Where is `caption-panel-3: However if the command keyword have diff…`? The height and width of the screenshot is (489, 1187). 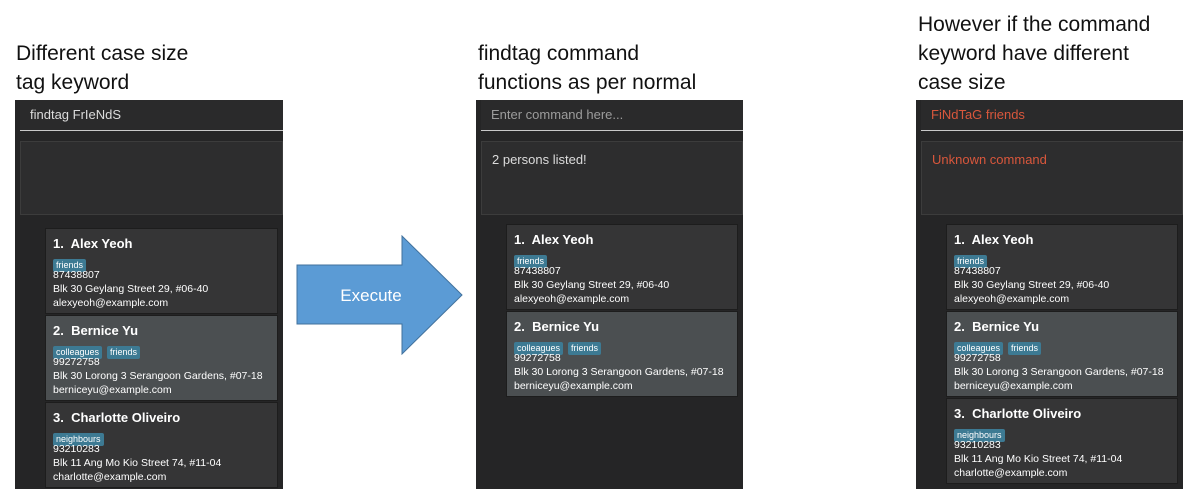
caption-panel-3: However if the command keyword have diff… is located at coordinates (1034, 53).